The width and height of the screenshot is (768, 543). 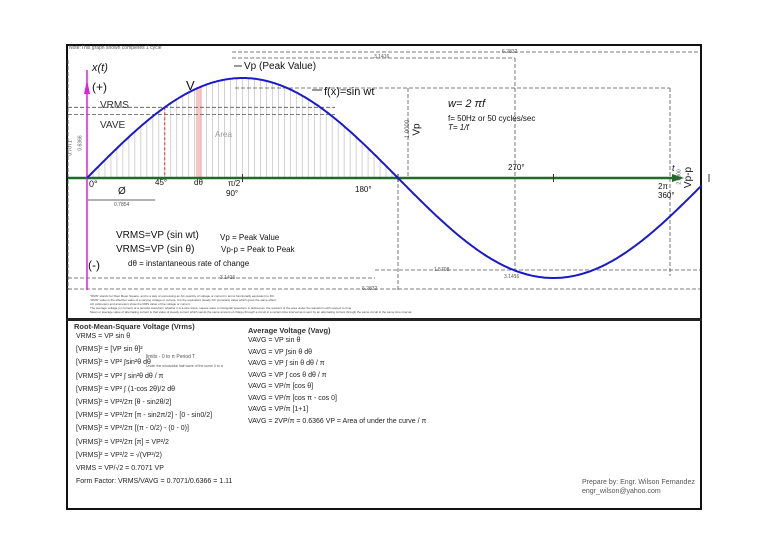 I want to click on dtheta-definition: dθ = instantaneous rate of change, so click(x=189, y=263).